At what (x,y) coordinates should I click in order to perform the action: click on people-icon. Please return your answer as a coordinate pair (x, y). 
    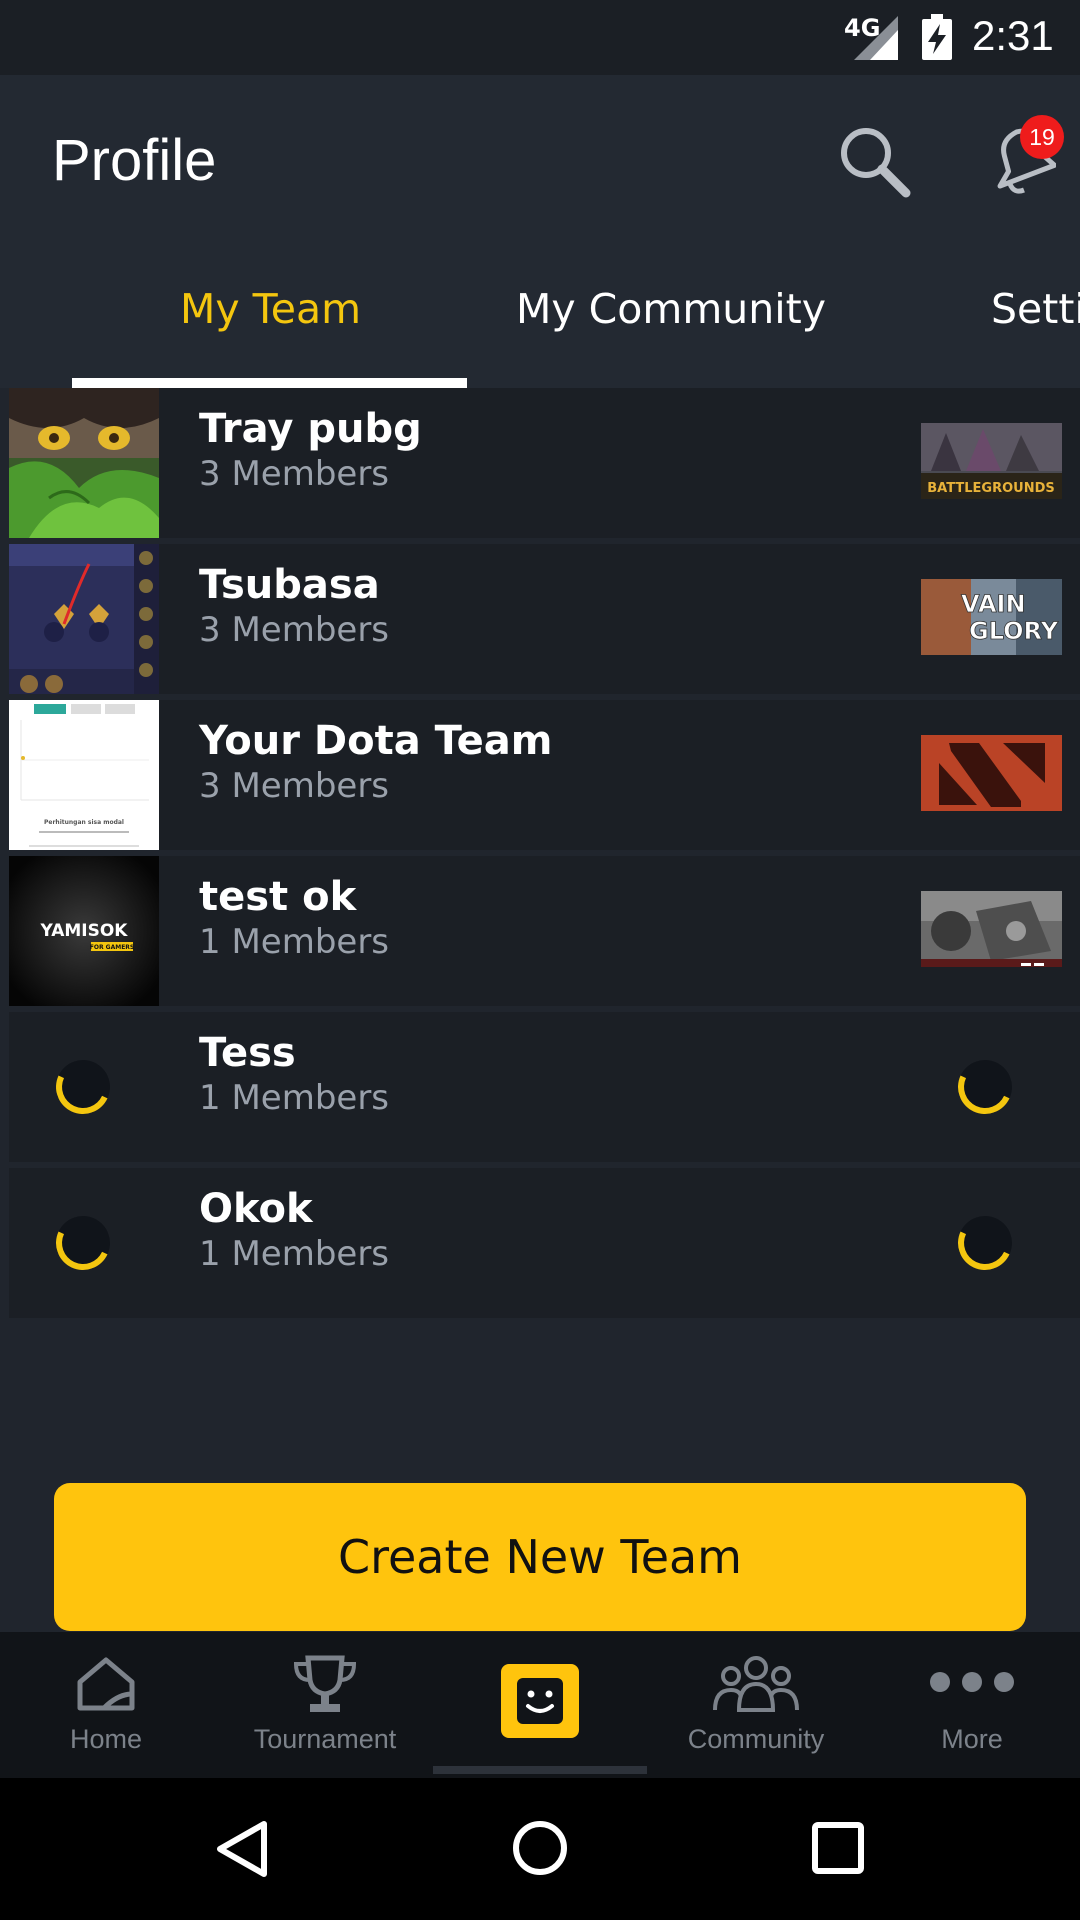
    Looking at the image, I should click on (756, 1684).